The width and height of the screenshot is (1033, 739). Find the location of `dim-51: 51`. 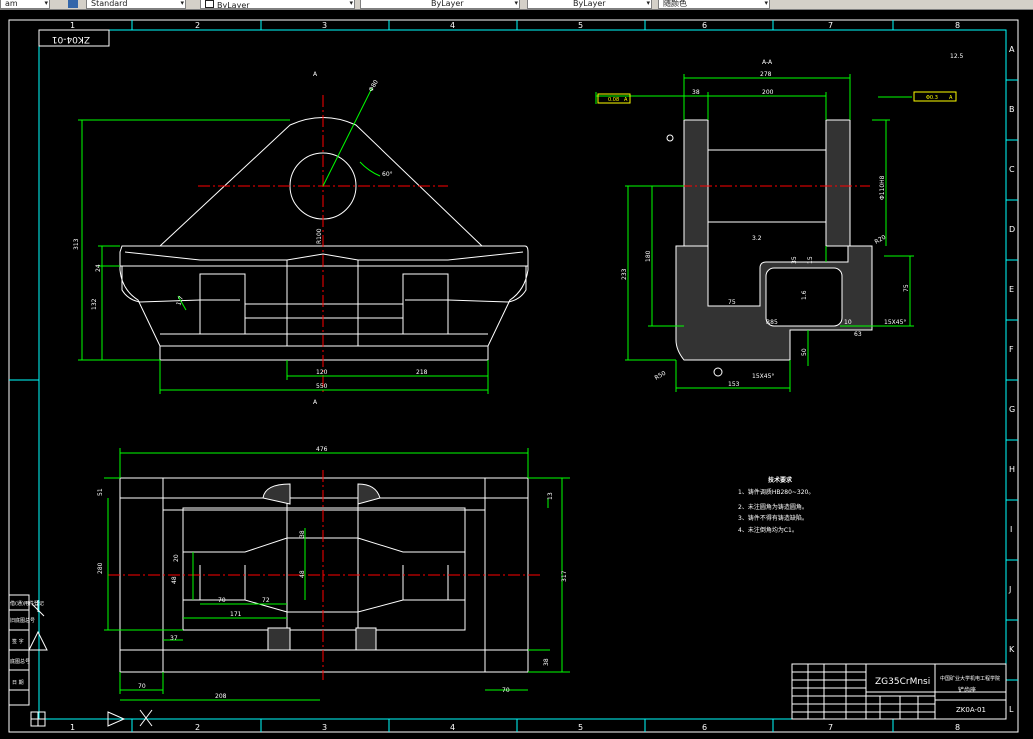

dim-51: 51 is located at coordinates (100, 492).